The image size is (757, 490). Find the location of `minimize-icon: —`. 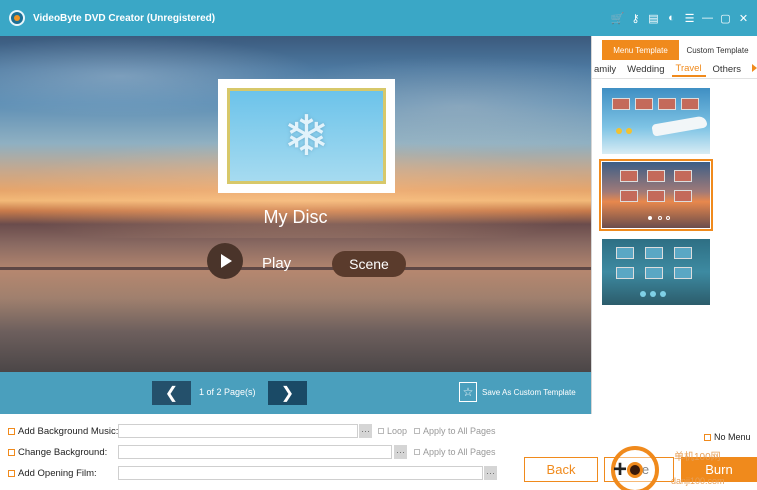

minimize-icon: — is located at coordinates (707, 18).